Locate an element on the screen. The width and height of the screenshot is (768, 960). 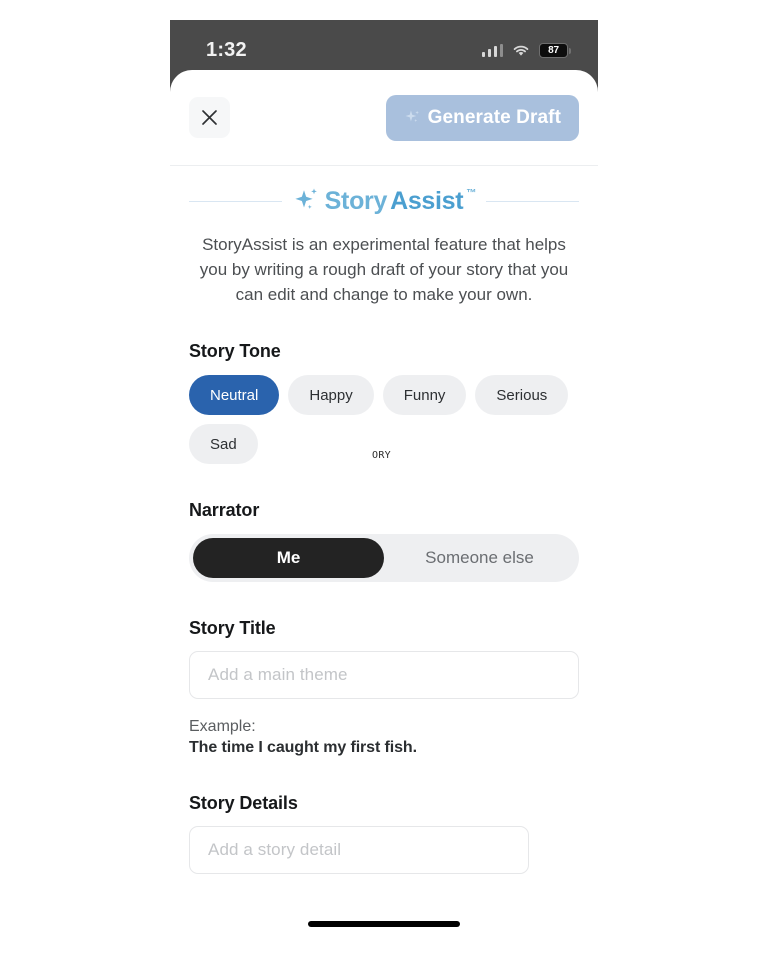
brand-header: Story Assist ™ is located at coordinates (384, 191).